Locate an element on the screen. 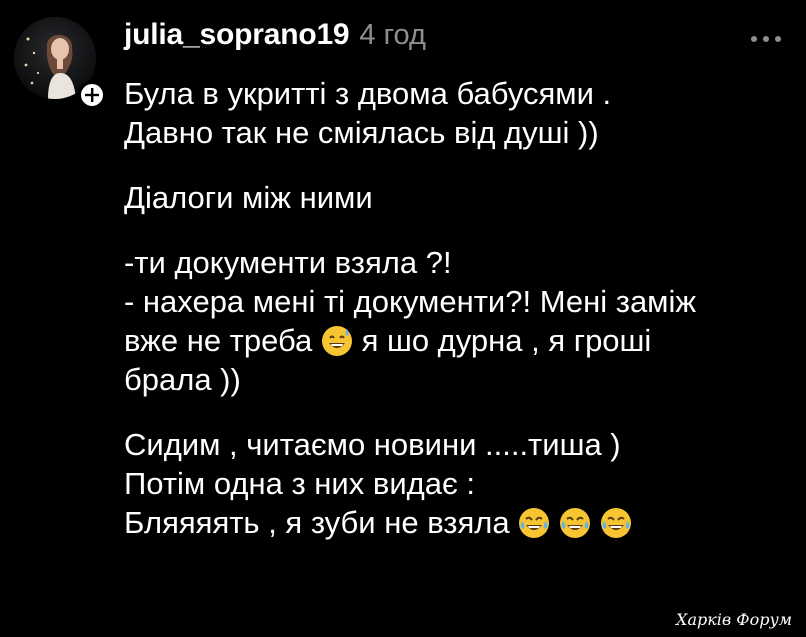  follow-button is located at coordinates (92, 95).